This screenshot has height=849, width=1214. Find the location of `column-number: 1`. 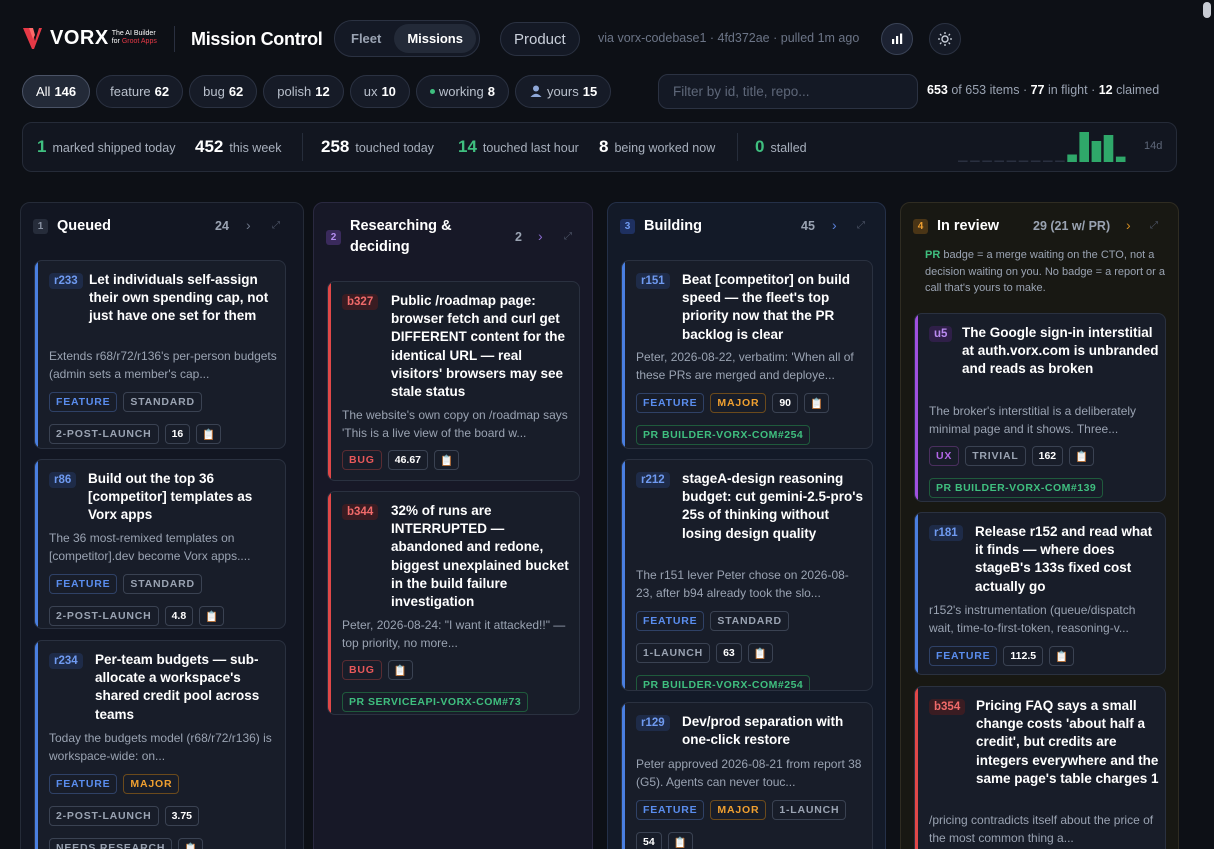

column-number: 1 is located at coordinates (40, 226).